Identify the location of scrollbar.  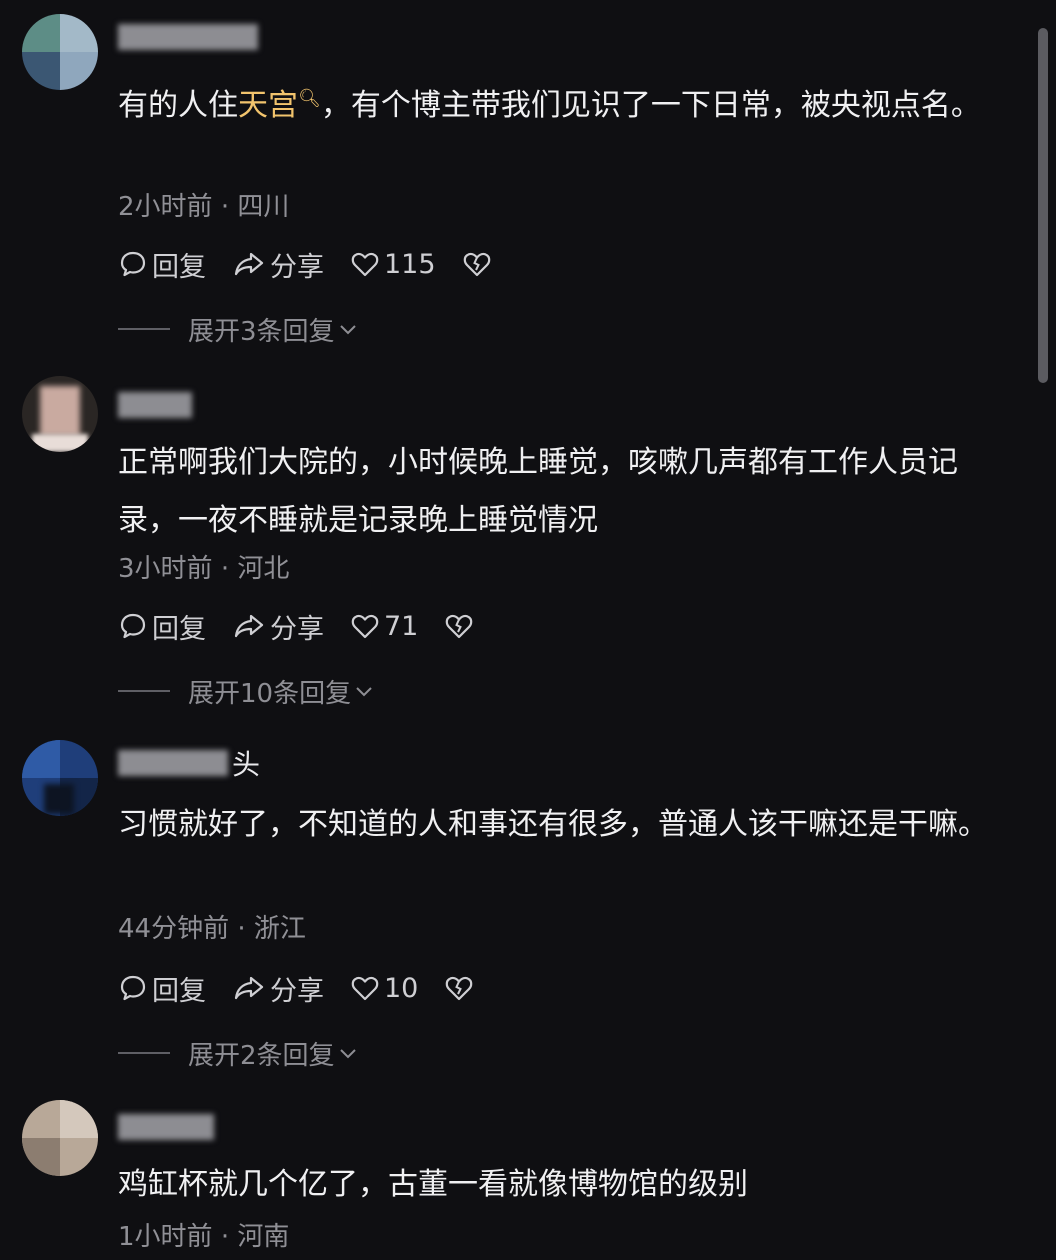
(1043, 205).